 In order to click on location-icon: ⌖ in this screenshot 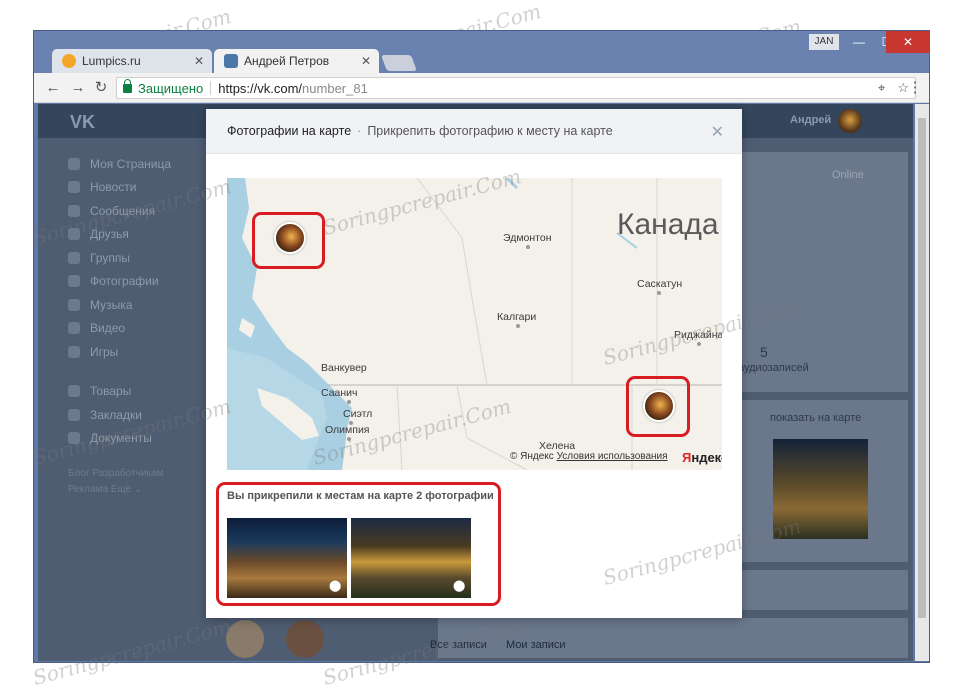, I will do `click(881, 88)`.